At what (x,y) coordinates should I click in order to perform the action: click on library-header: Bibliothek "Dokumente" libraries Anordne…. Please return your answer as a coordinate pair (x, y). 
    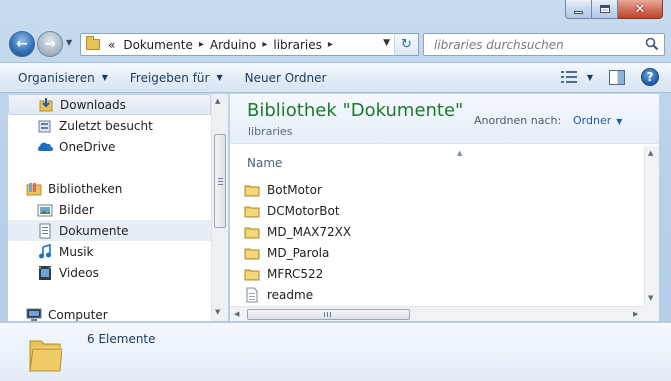
    Looking at the image, I should click on (444, 119).